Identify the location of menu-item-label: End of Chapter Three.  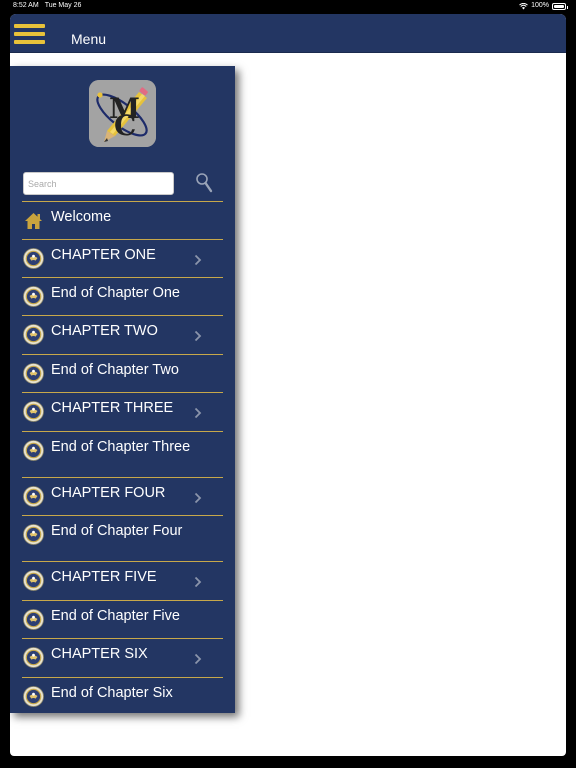
(121, 447).